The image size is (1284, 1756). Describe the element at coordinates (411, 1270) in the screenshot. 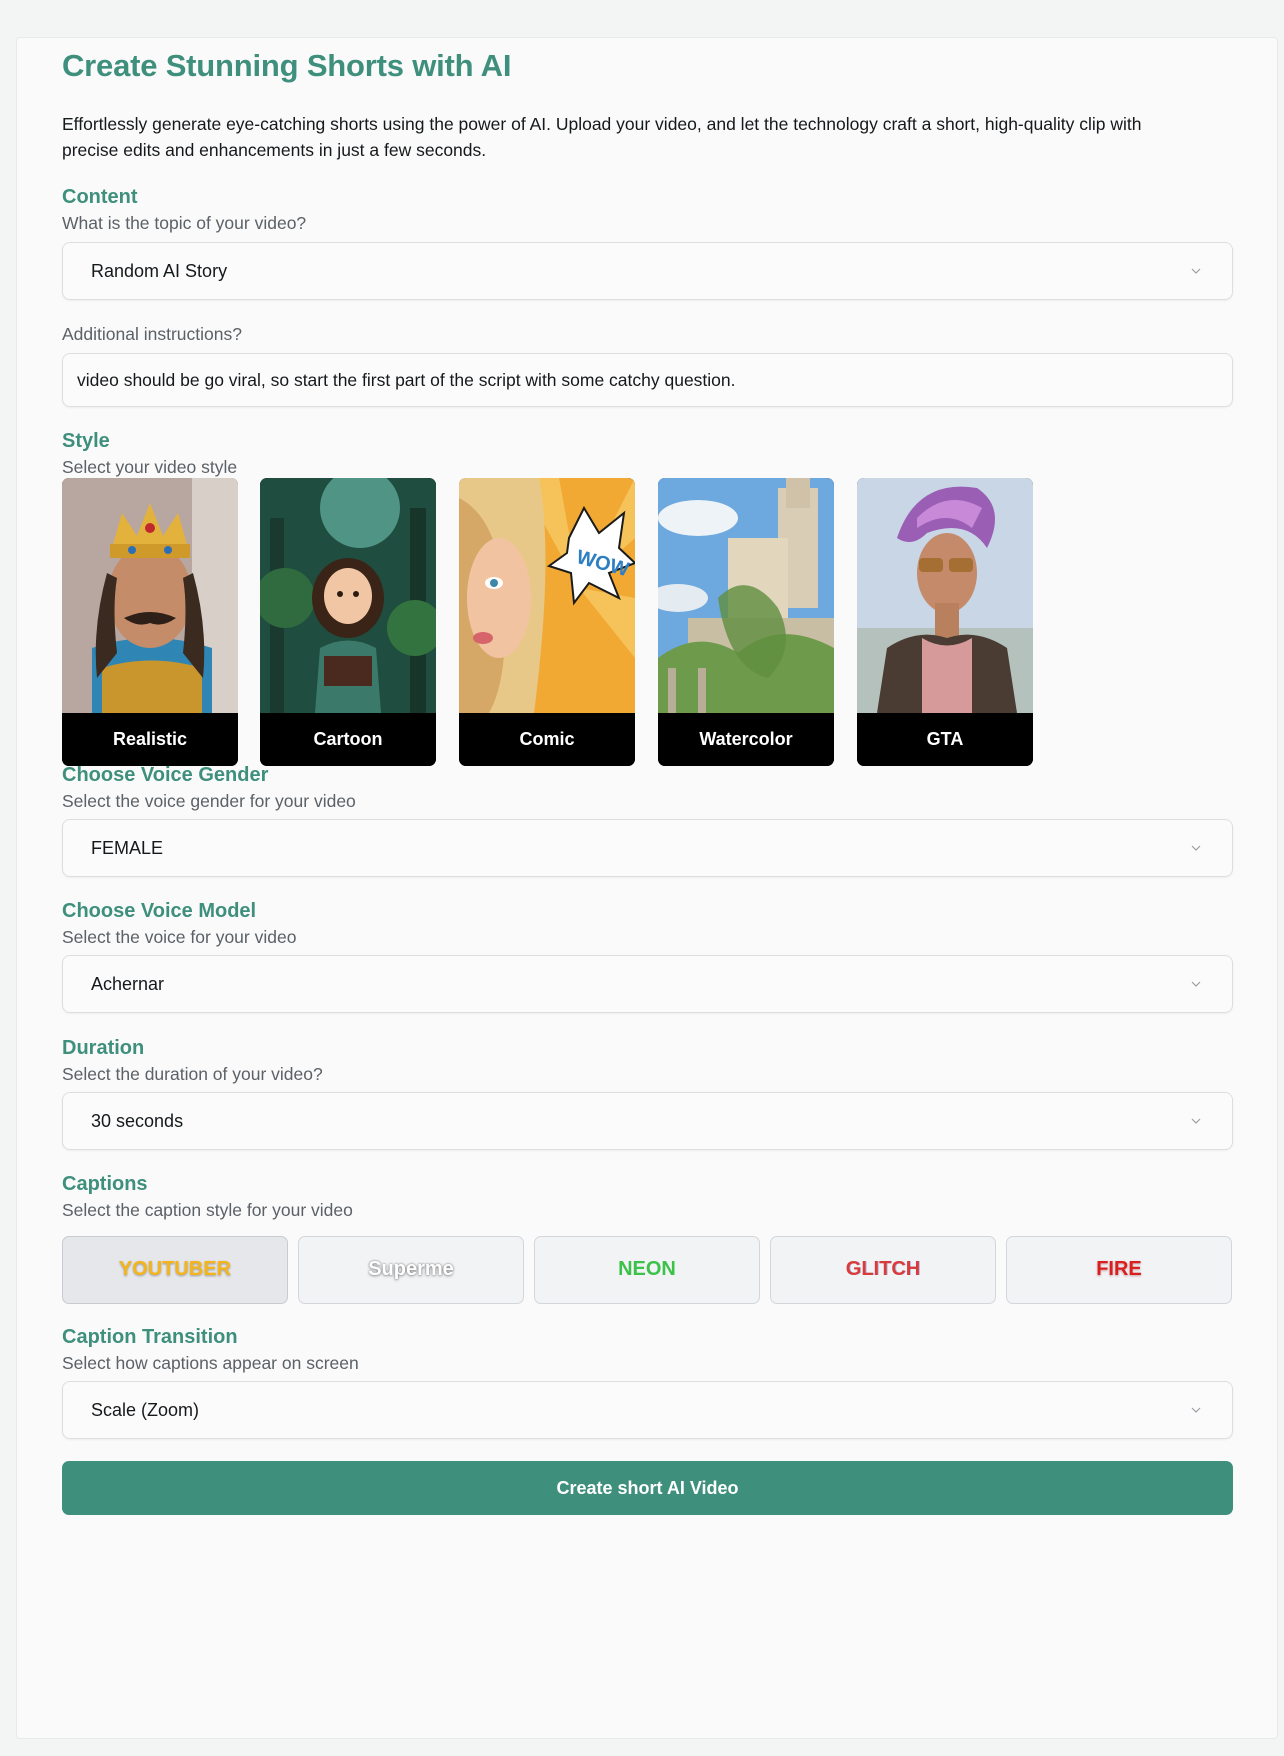

I see `caption-option-superme: Superme` at that location.